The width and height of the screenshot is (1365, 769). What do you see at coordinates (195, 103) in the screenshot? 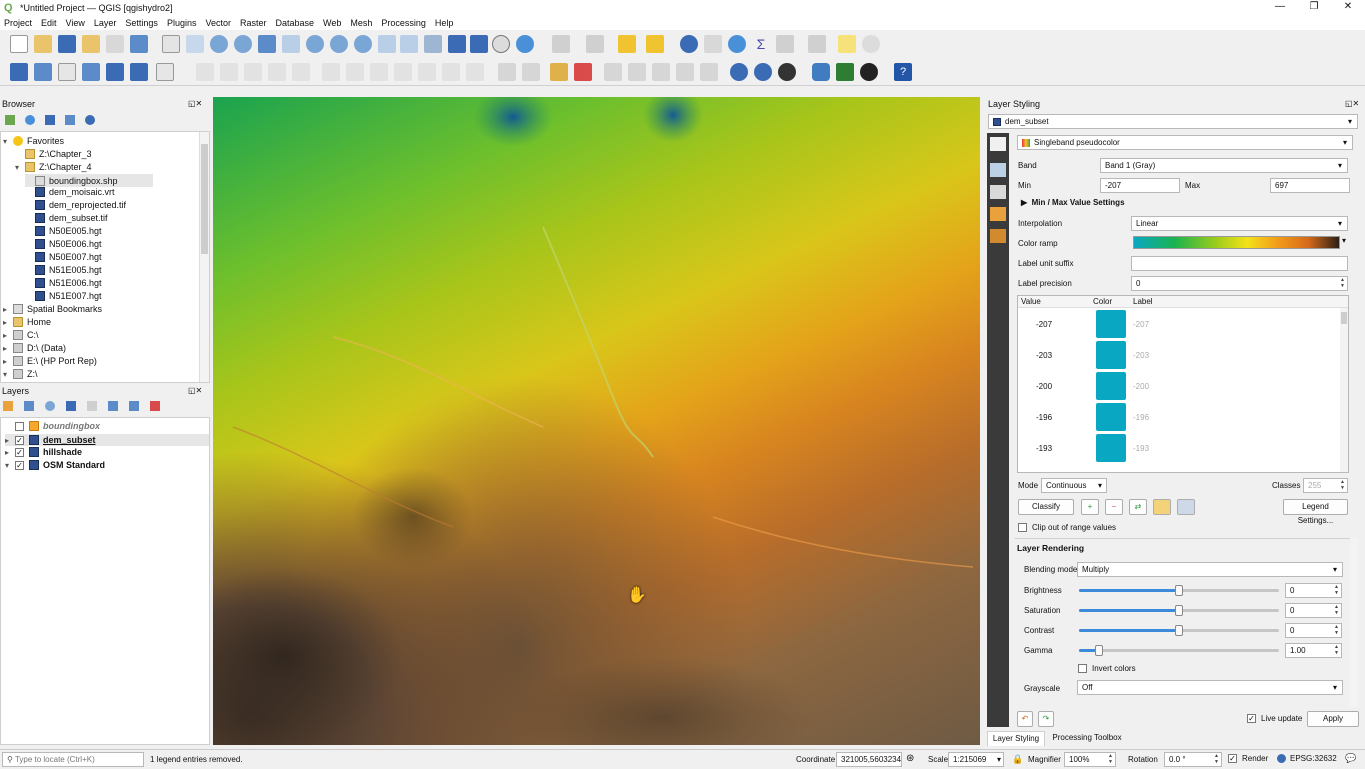
I see `panel-float-close-icon: ◱✕` at bounding box center [195, 103].